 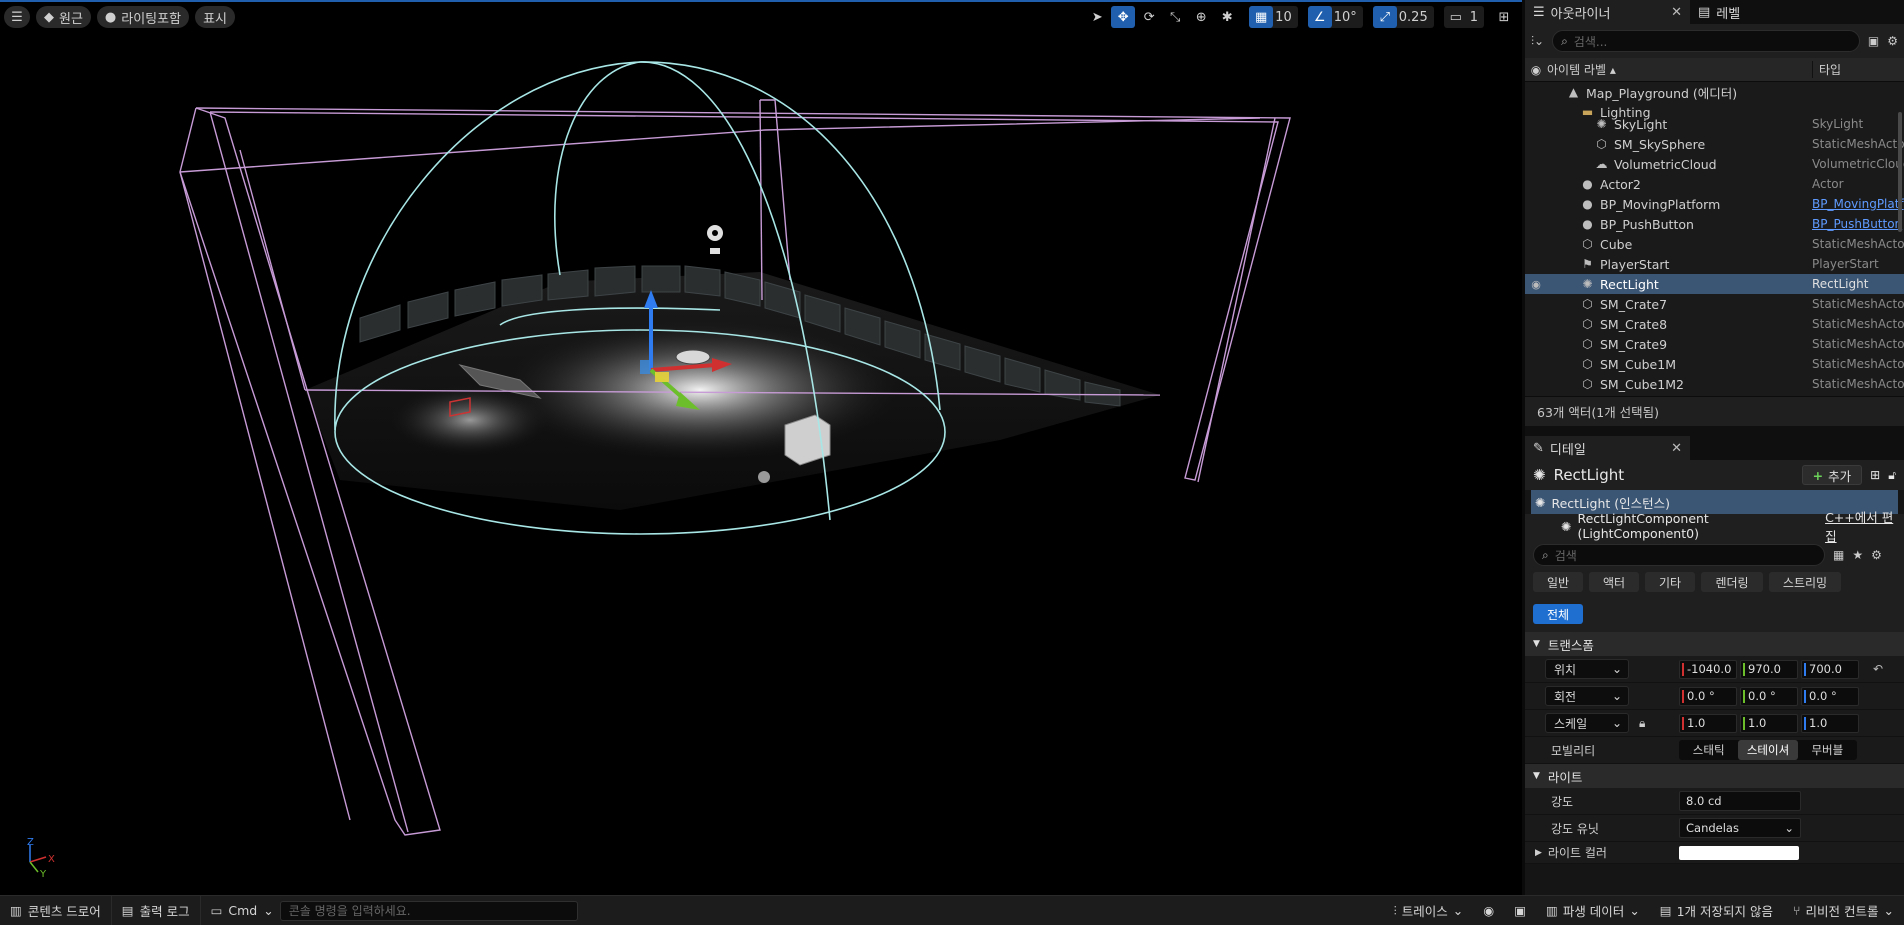 I want to click on camera-speed-group: ▭ 1, so click(x=1463, y=17).